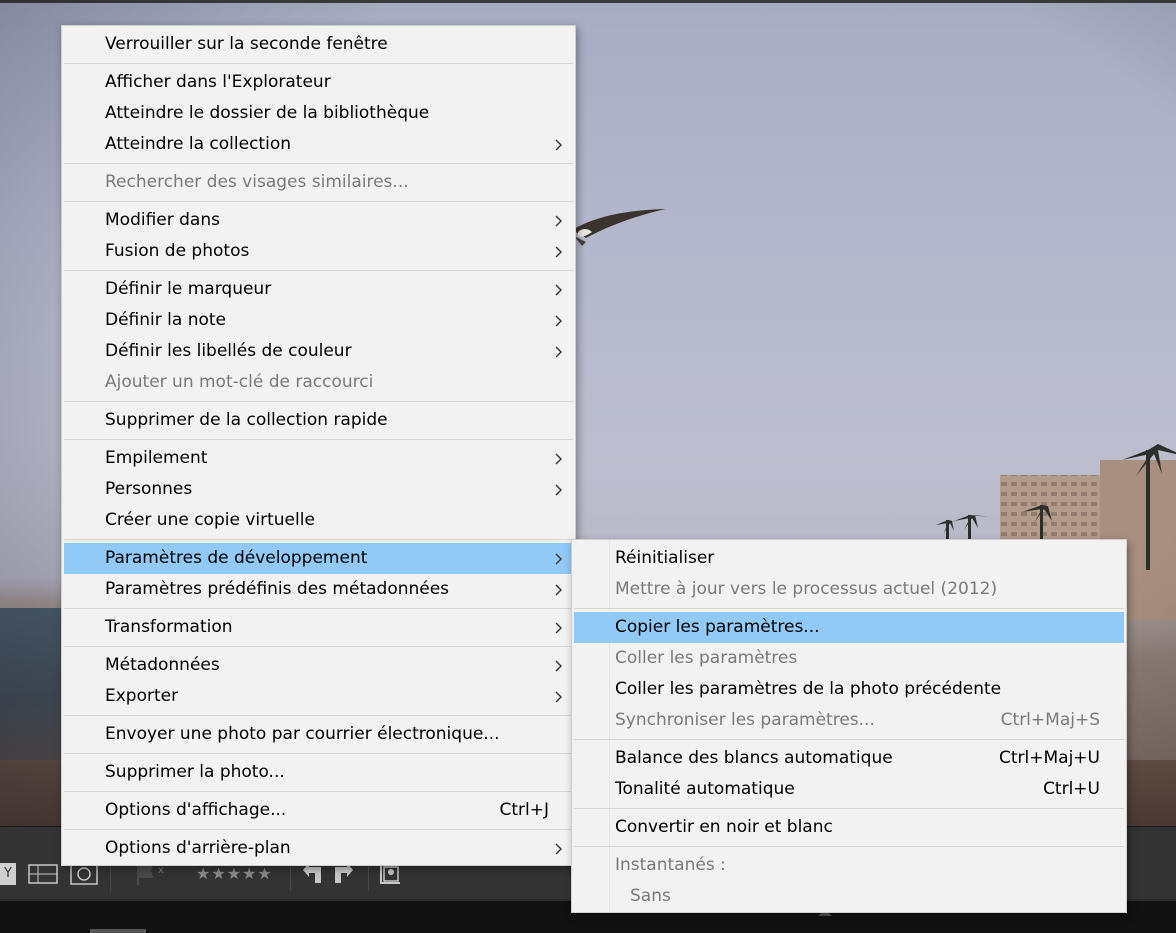 This screenshot has height=933, width=1176. What do you see at coordinates (162, 665) in the screenshot?
I see `menu-item-label: Métadonnées` at bounding box center [162, 665].